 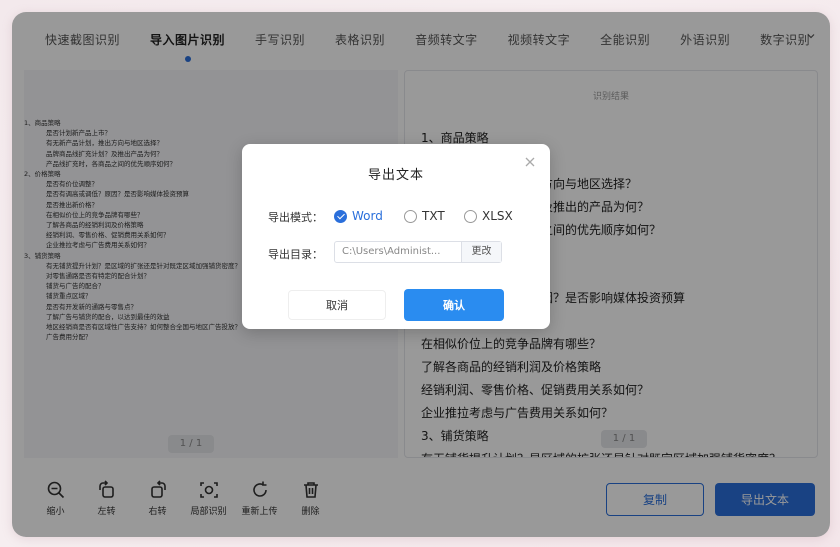 What do you see at coordinates (497, 216) in the screenshot?
I see `radio-xlsx-label: XLSX` at bounding box center [497, 216].